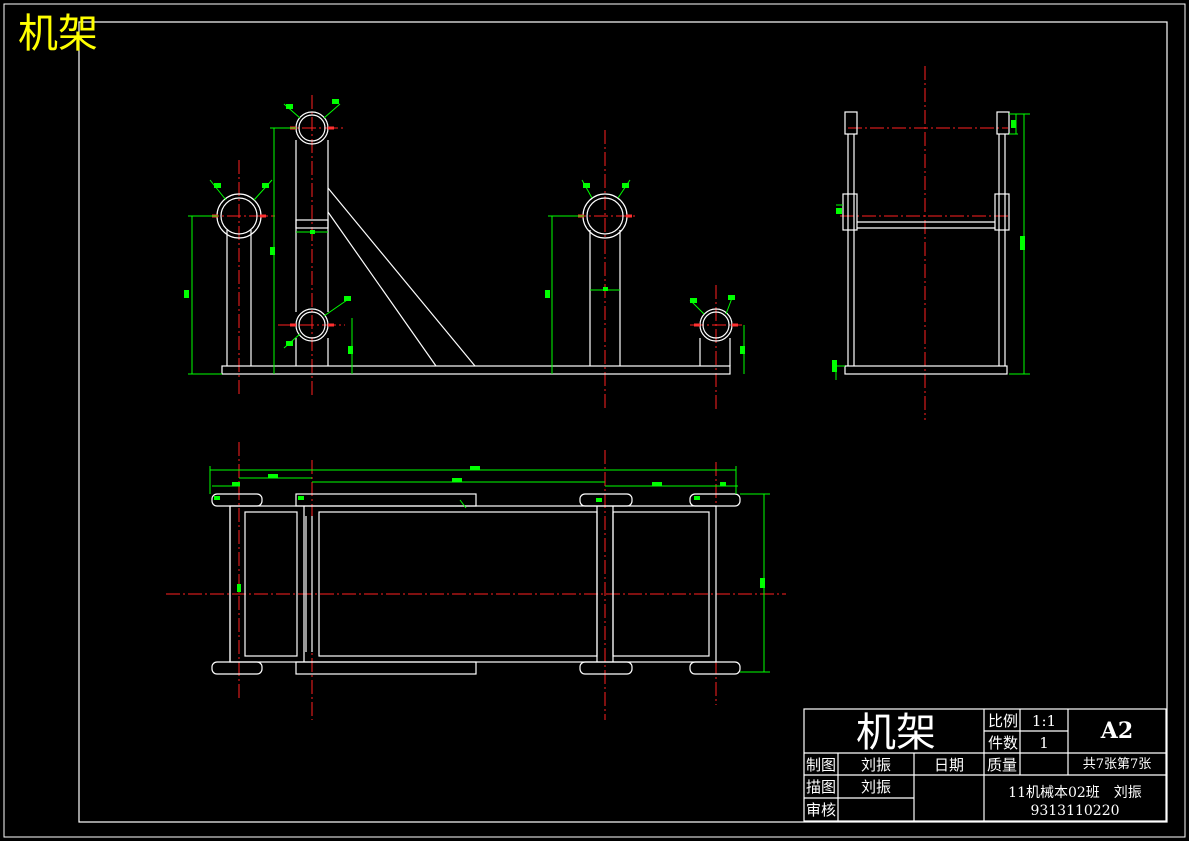 This screenshot has width=1189, height=841. Describe the element at coordinates (820, 810) in the screenshot. I see `review-label: 审核` at that location.